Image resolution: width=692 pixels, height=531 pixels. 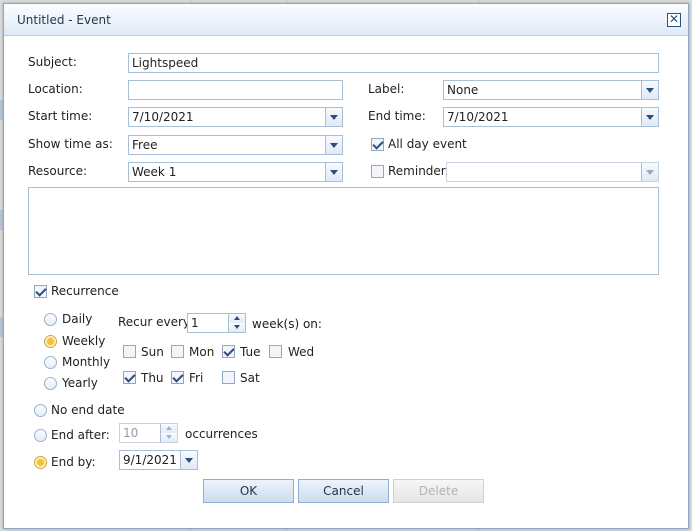 What do you see at coordinates (86, 362) in the screenshot?
I see `monthly-label: Monthly` at bounding box center [86, 362].